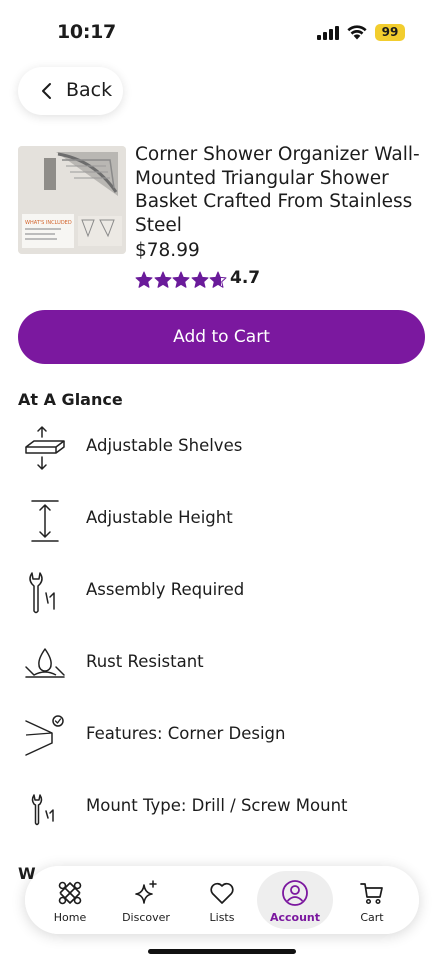 The width and height of the screenshot is (443, 960). What do you see at coordinates (48, 223) in the screenshot?
I see `thumbnail-caption: WHAT'S INCLUDED` at bounding box center [48, 223].